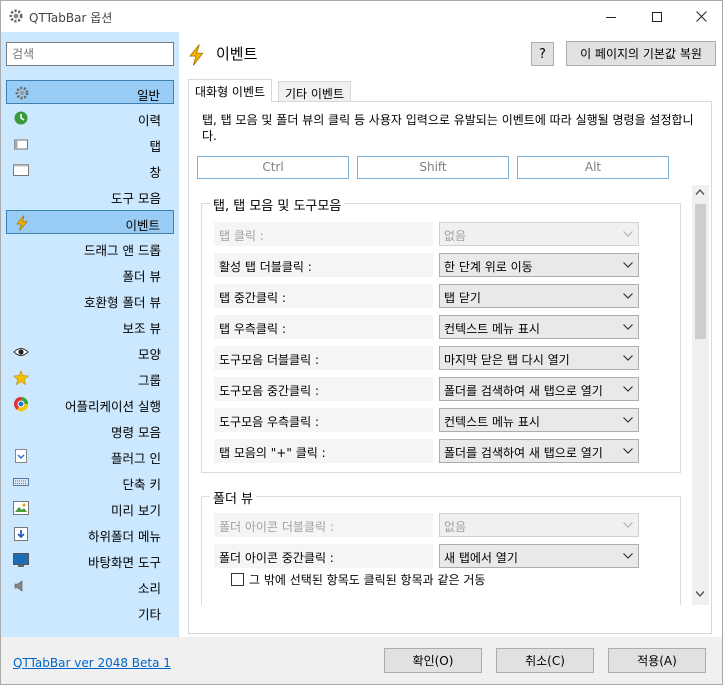 This screenshot has height=685, width=723. What do you see at coordinates (90, 508) in the screenshot?
I see `sidebar-item-preview: 미리 보기` at bounding box center [90, 508].